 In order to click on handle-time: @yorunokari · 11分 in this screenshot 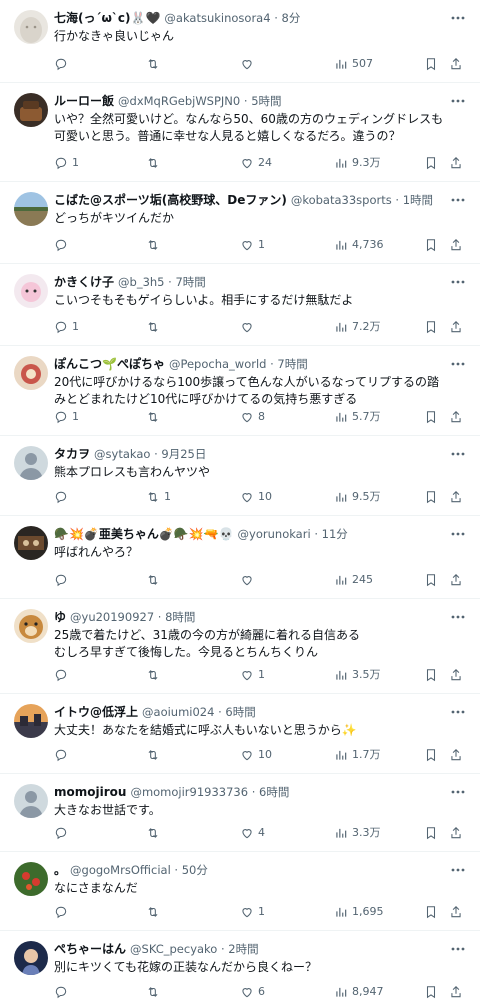, I will do `click(293, 534)`.